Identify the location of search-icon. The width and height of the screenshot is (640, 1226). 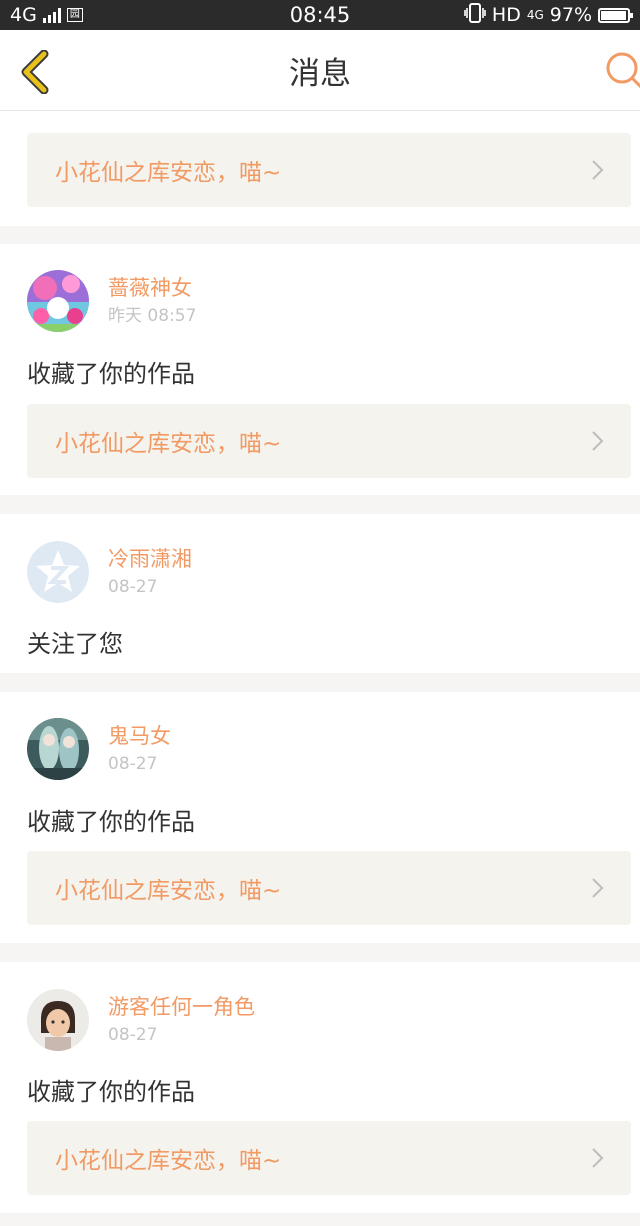
(623, 70).